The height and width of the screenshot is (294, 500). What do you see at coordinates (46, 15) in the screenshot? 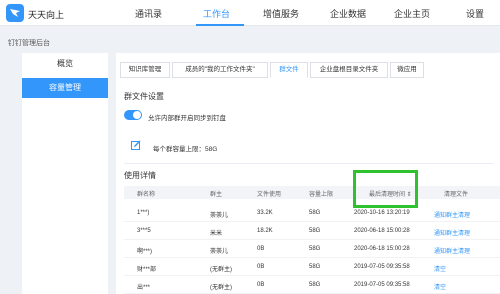
I see `org-name: 天天向上` at bounding box center [46, 15].